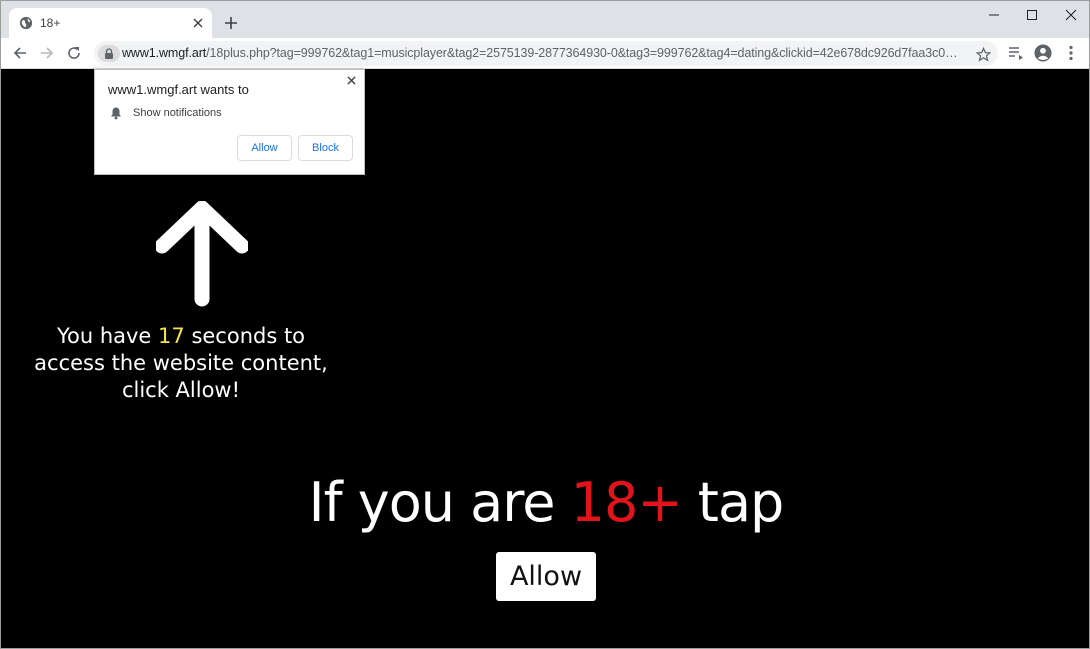 This screenshot has height=649, width=1090. What do you see at coordinates (20, 53) in the screenshot?
I see `back-arrow-icon` at bounding box center [20, 53].